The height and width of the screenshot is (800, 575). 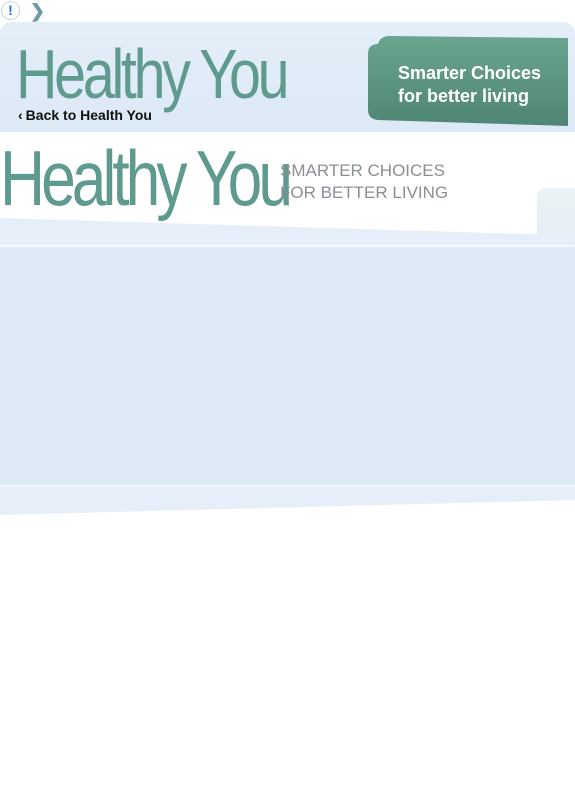 What do you see at coordinates (153, 74) in the screenshot?
I see `healthy-you-logo: Healthy You` at bounding box center [153, 74].